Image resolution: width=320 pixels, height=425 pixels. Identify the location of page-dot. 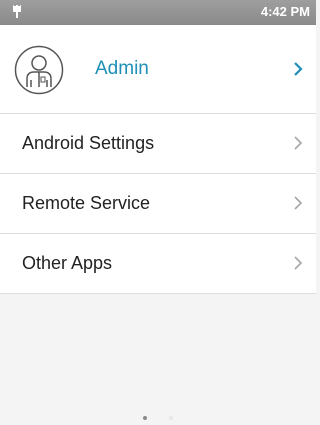
(171, 417).